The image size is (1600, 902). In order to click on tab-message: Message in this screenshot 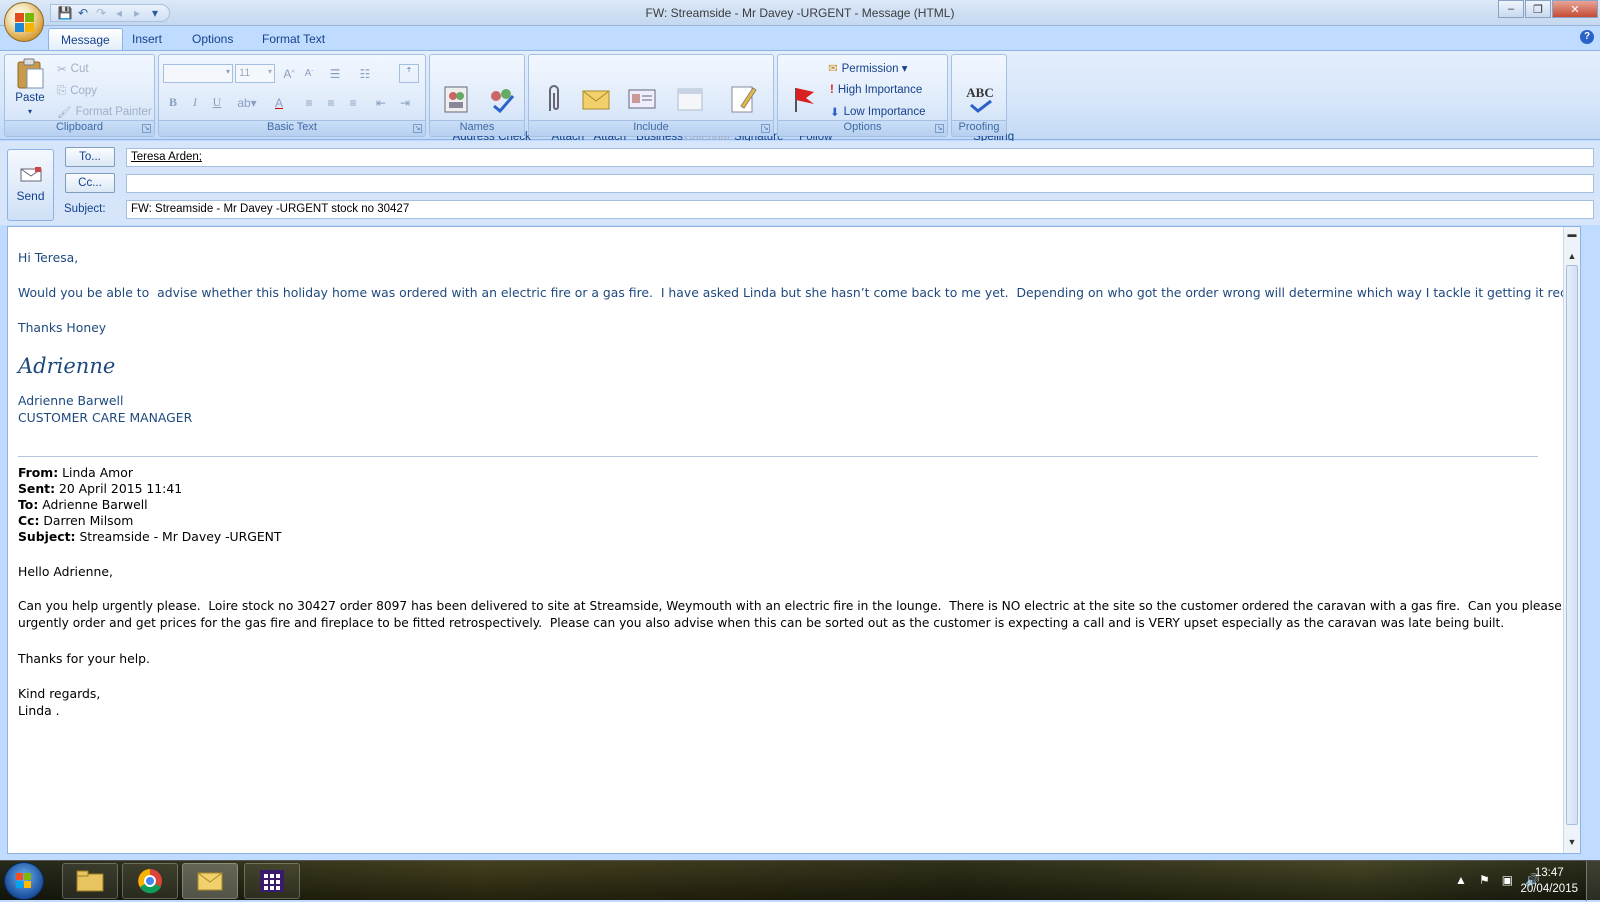, I will do `click(85, 39)`.